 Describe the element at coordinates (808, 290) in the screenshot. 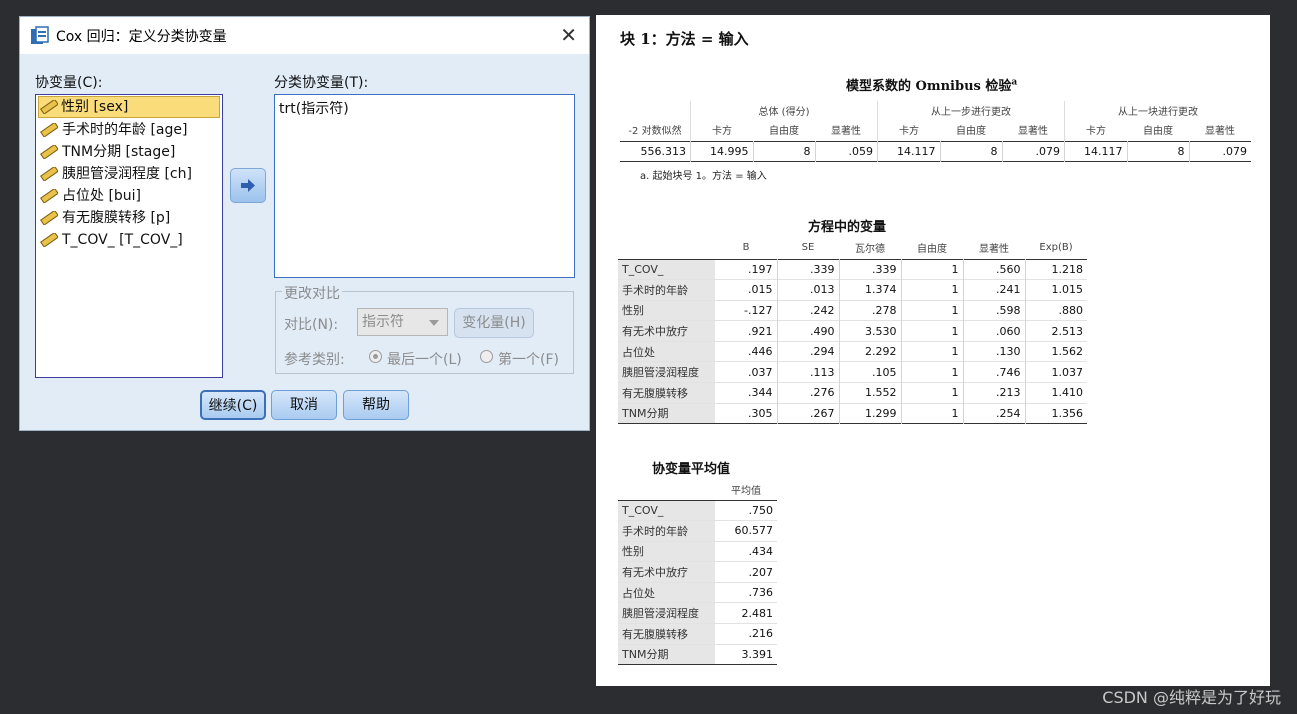

I see `table-cell: .013` at that location.